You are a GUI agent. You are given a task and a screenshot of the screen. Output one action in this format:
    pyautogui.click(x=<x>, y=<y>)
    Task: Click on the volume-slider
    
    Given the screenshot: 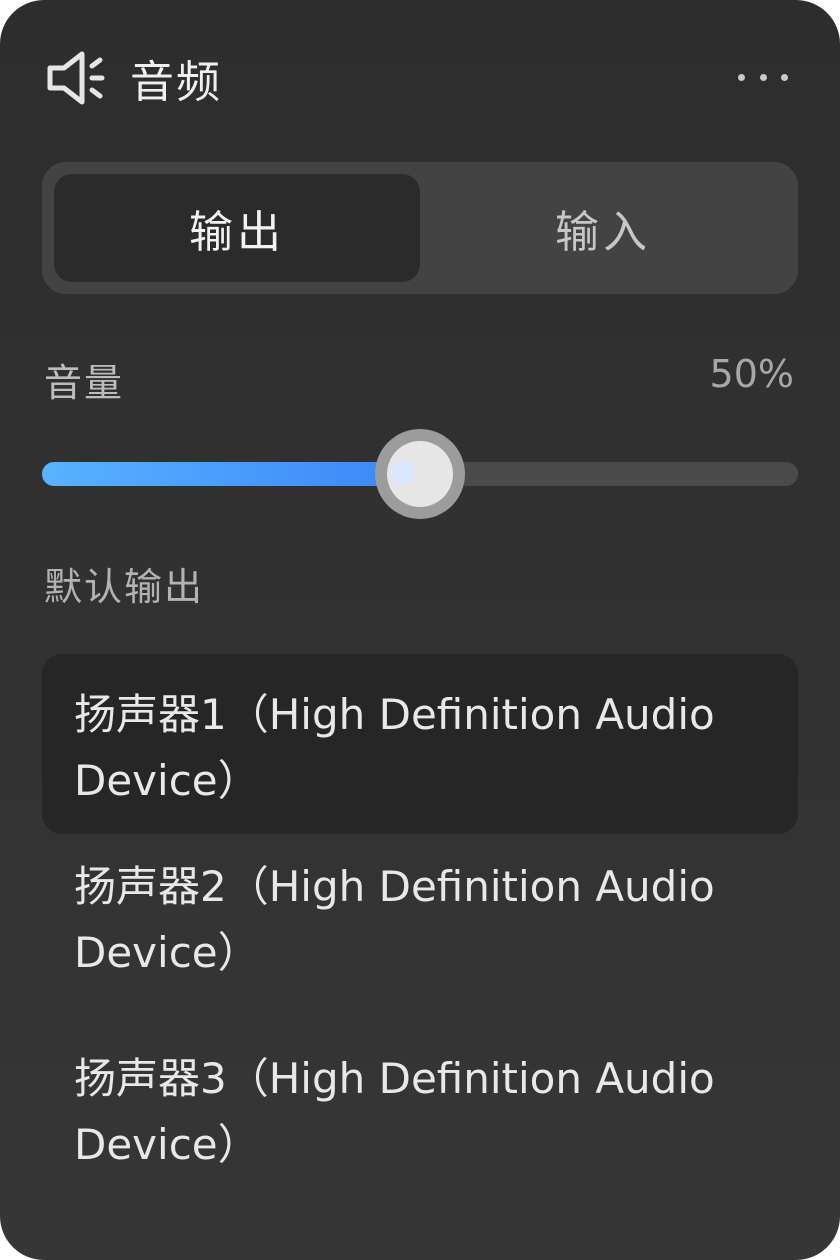 What is the action you would take?
    pyautogui.click(x=420, y=474)
    